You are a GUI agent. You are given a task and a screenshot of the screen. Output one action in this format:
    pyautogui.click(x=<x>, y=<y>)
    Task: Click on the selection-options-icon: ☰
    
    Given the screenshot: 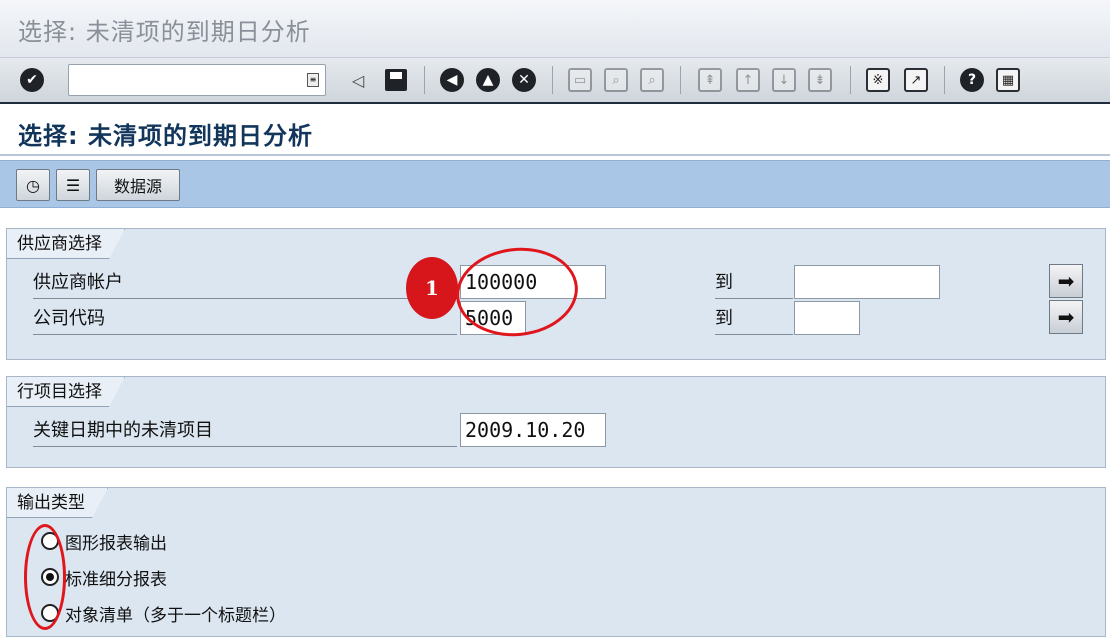 What is the action you would take?
    pyautogui.click(x=73, y=185)
    